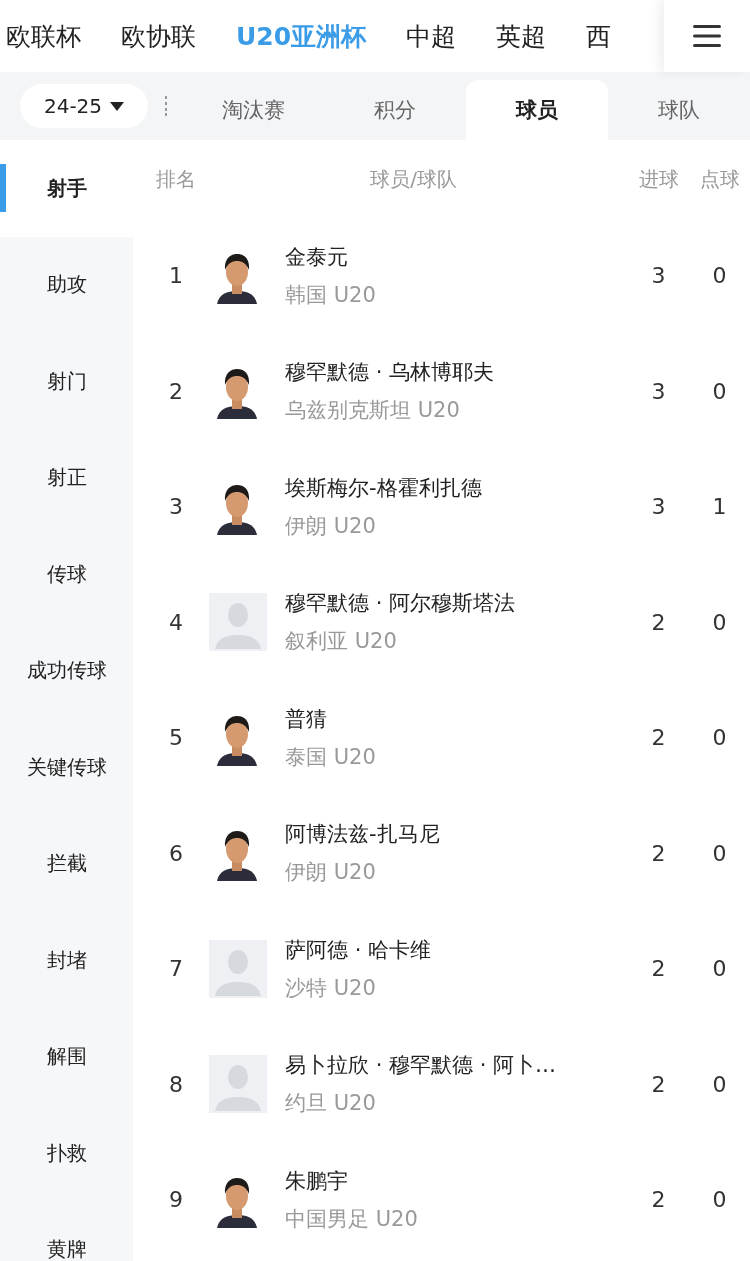 This screenshot has width=750, height=1261. I want to click on sidebar-item: 拦截, so click(66, 863).